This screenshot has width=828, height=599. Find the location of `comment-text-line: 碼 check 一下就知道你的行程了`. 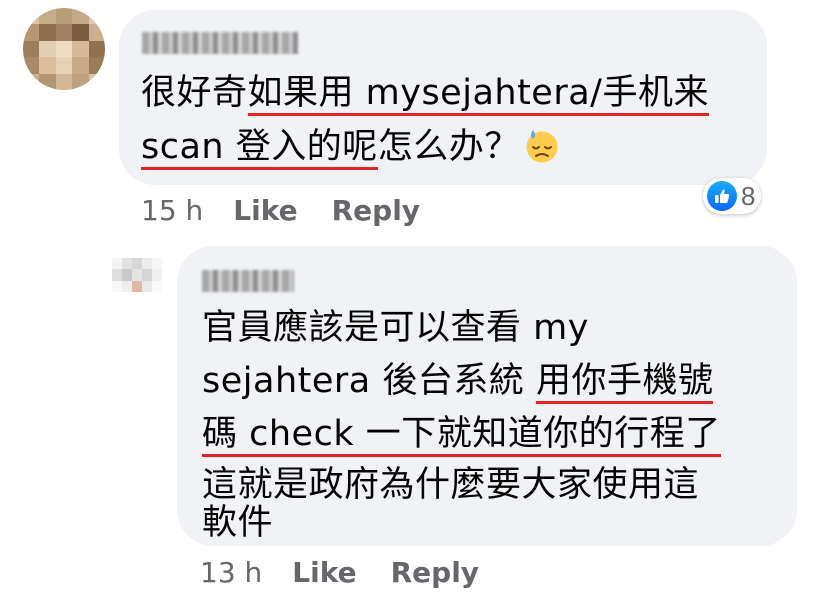

comment-text-line: 碼 check 一下就知道你的行程了 is located at coordinates (461, 434).